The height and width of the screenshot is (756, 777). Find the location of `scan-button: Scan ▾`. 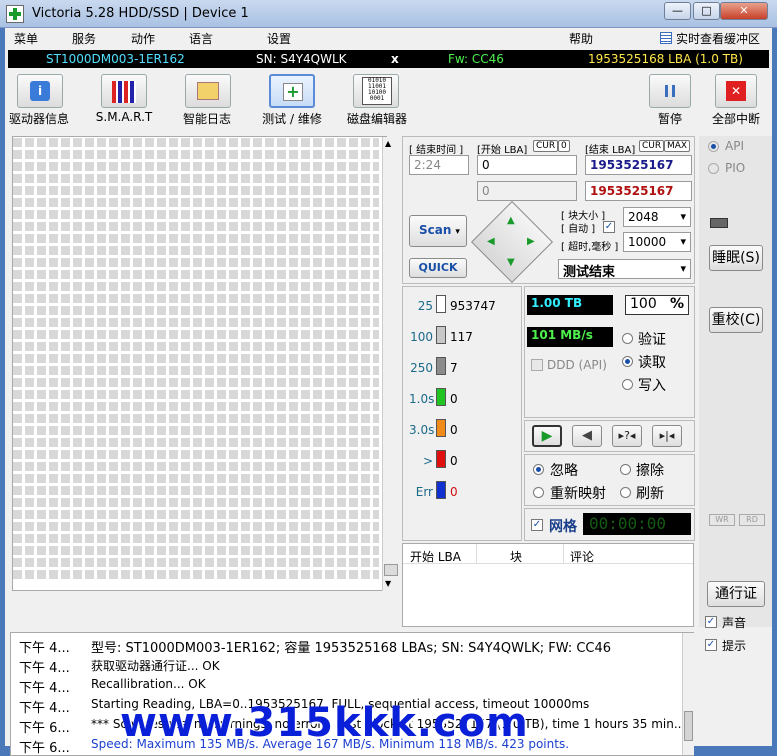

scan-button: Scan ▾ is located at coordinates (438, 231).